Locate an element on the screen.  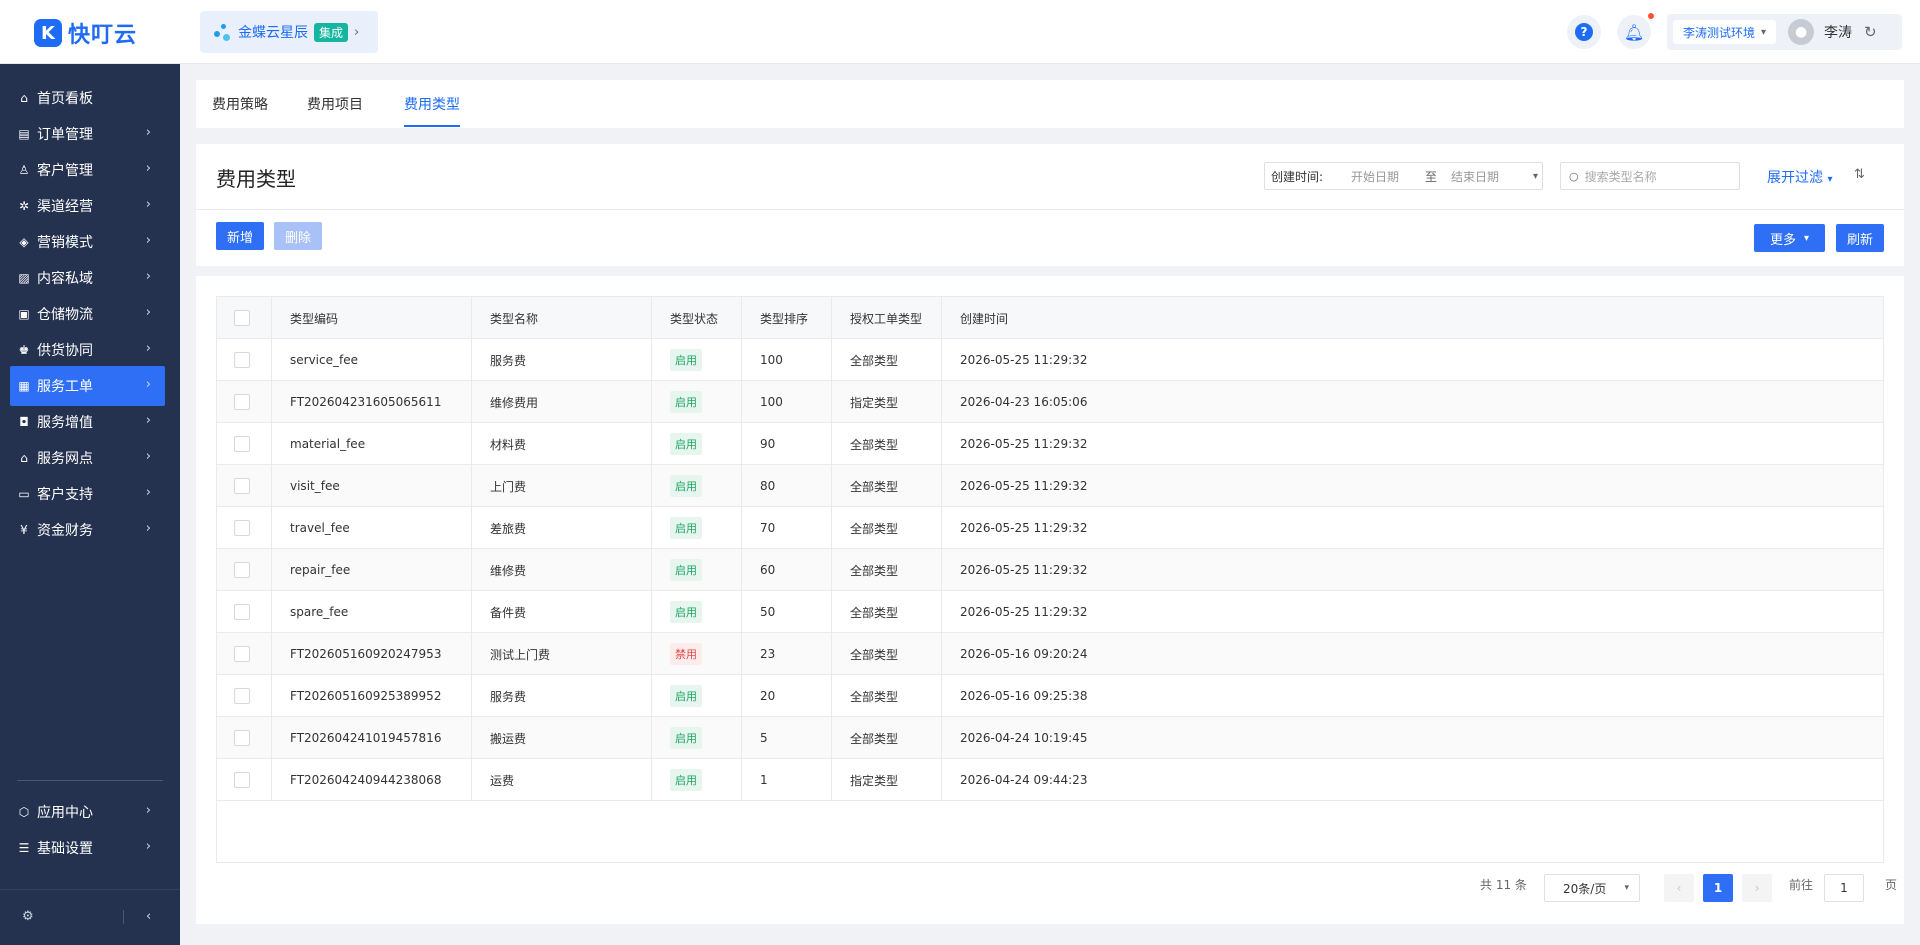
sidebar-item-channel: ✲ 渠道经营 › is located at coordinates (87, 206).